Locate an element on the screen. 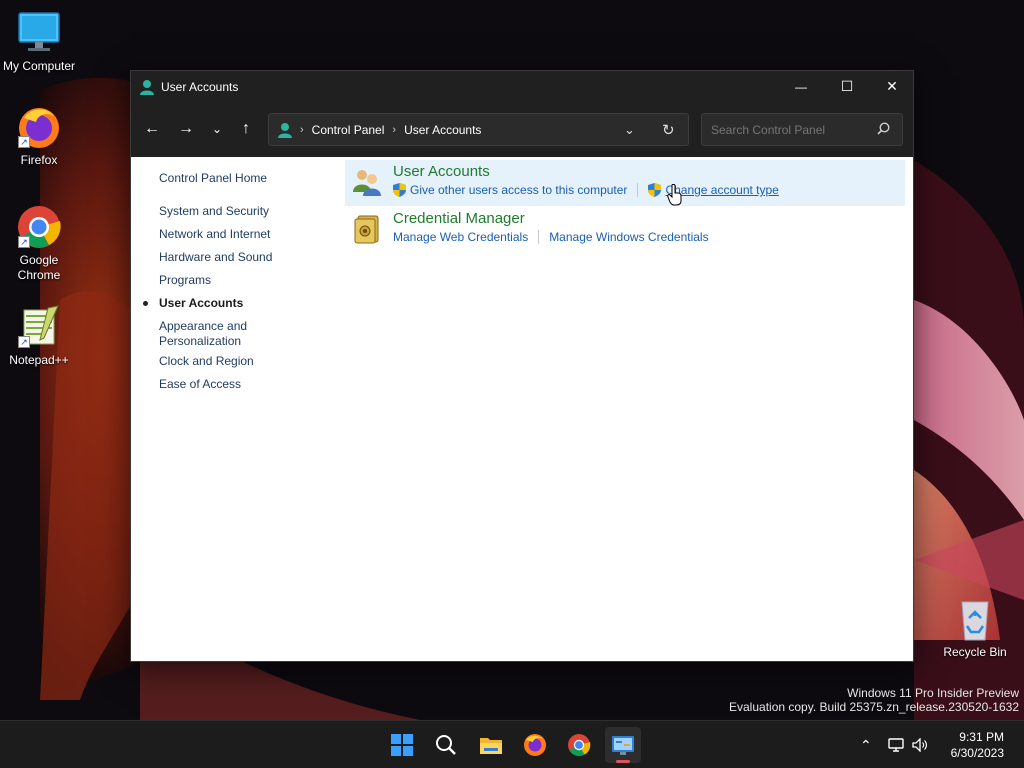 The width and height of the screenshot is (1024, 768). title-bar: User Accounts — ☐ ✕ is located at coordinates (522, 86).